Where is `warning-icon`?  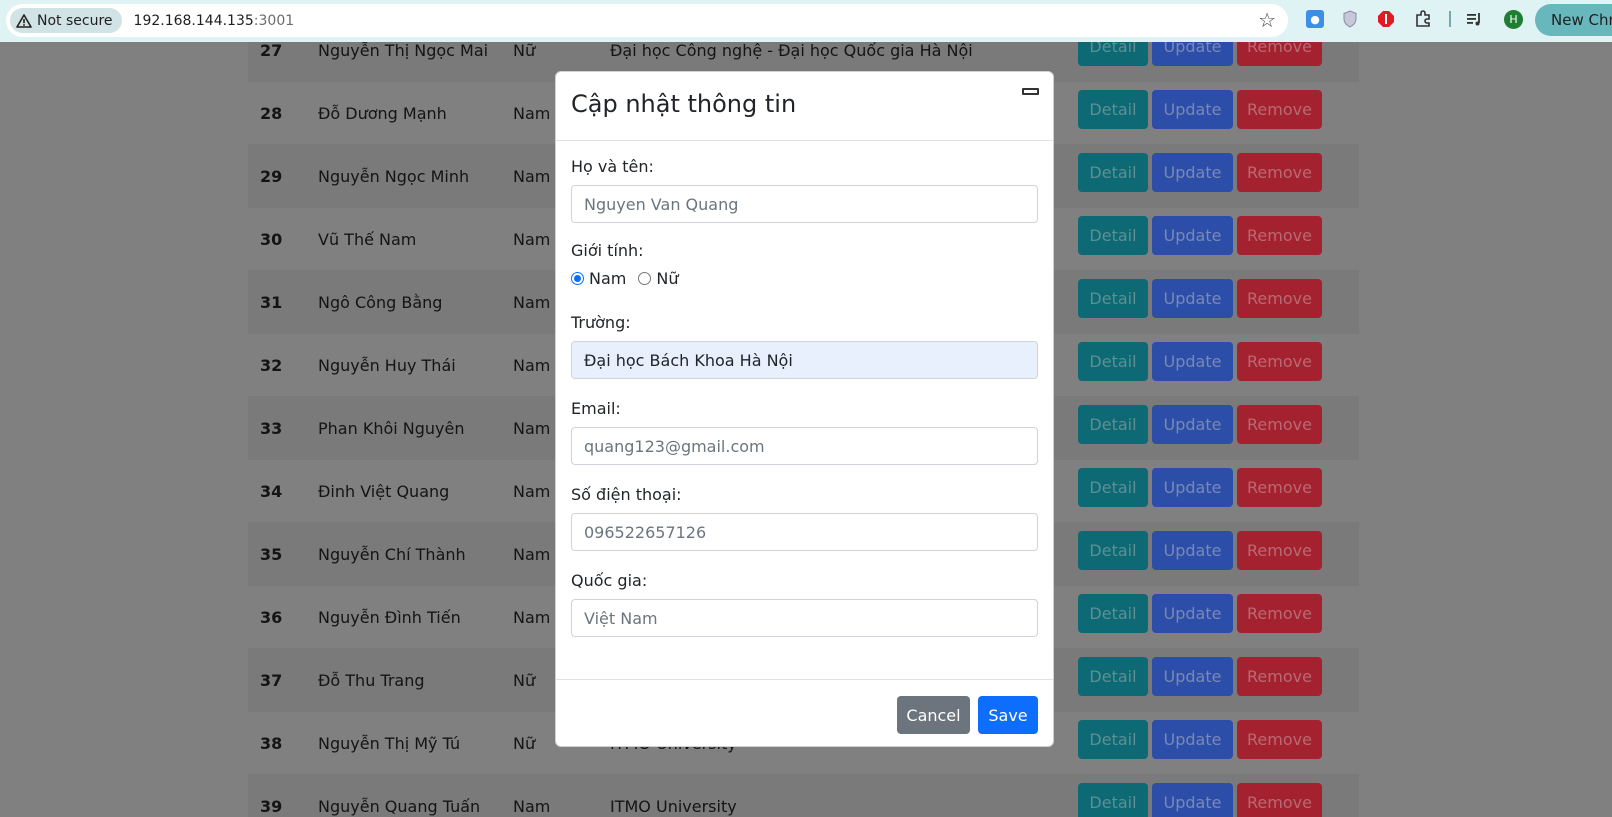
warning-icon is located at coordinates (24, 20).